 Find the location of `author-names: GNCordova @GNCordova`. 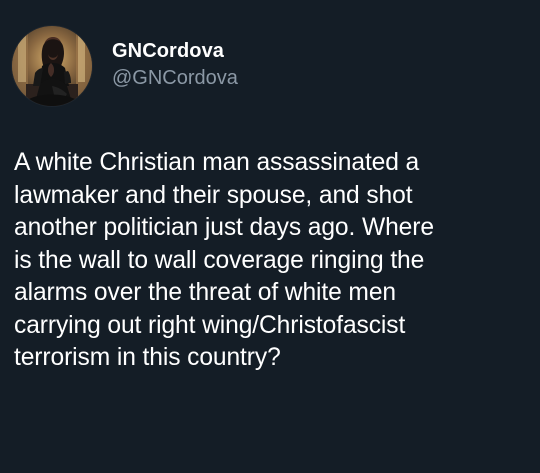

author-names: GNCordova @GNCordova is located at coordinates (175, 65).